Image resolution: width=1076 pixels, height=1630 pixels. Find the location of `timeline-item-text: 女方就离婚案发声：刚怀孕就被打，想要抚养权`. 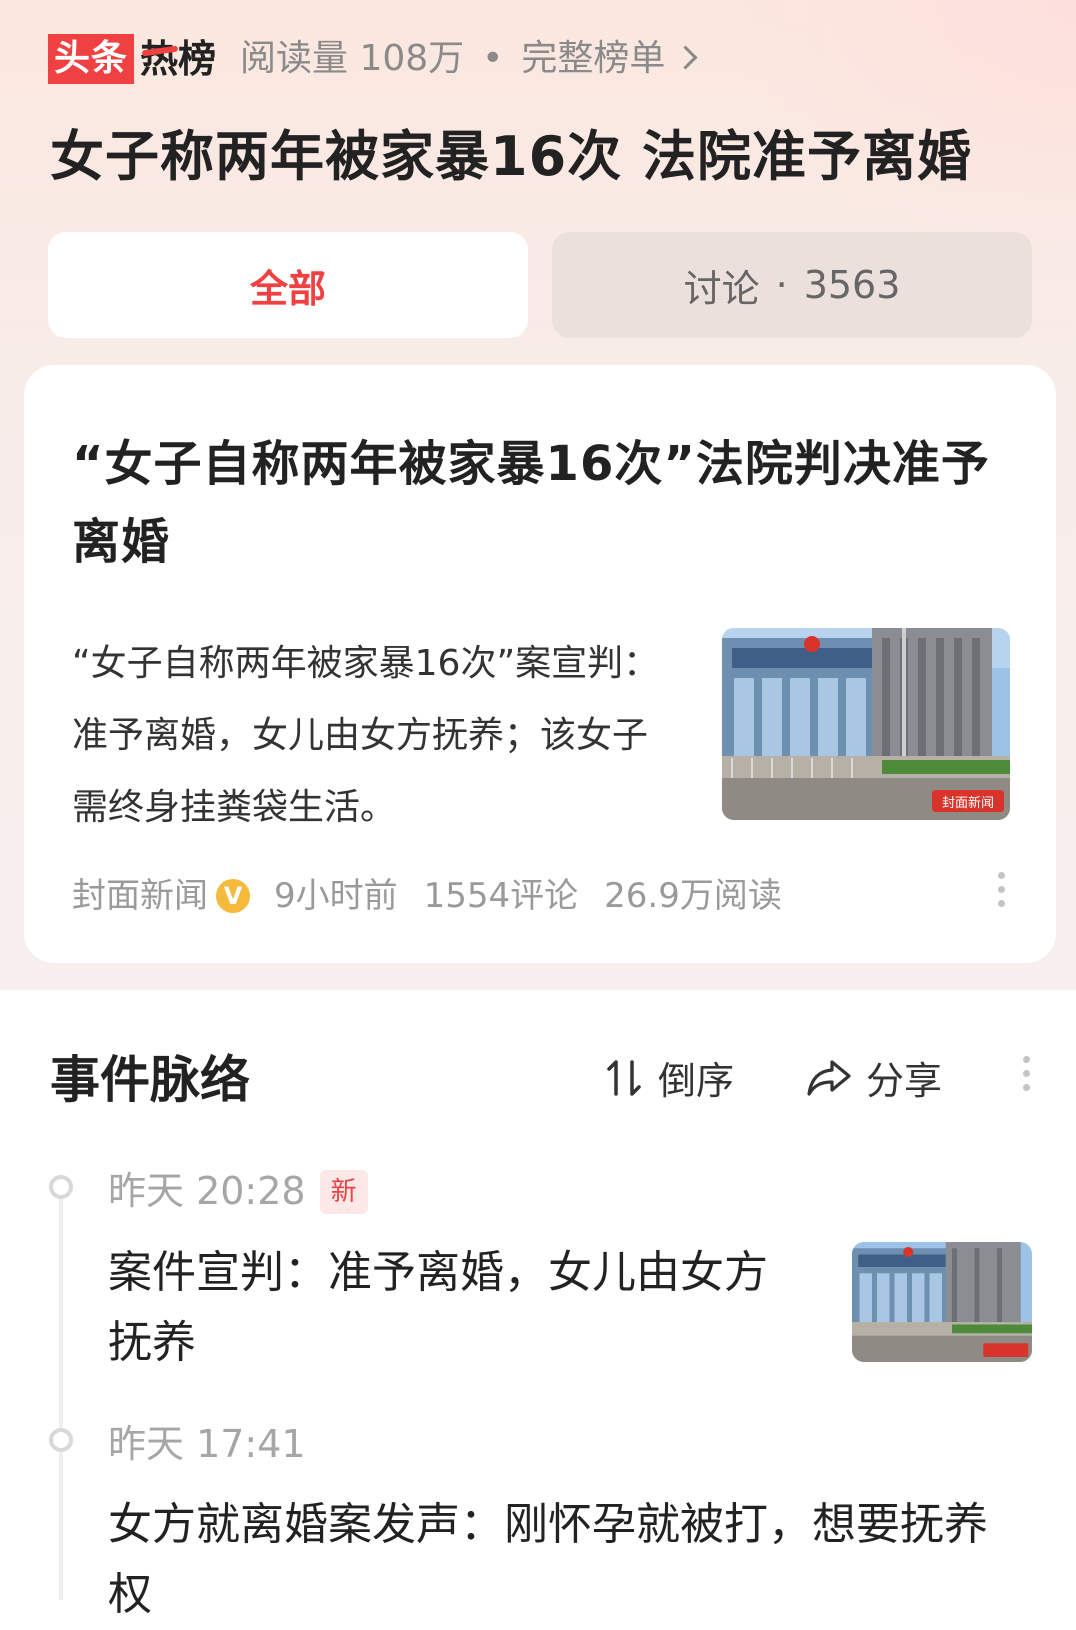

timeline-item-text: 女方就离婚案发声：刚怀孕就被打，想要抚养权 is located at coordinates (568, 1560).